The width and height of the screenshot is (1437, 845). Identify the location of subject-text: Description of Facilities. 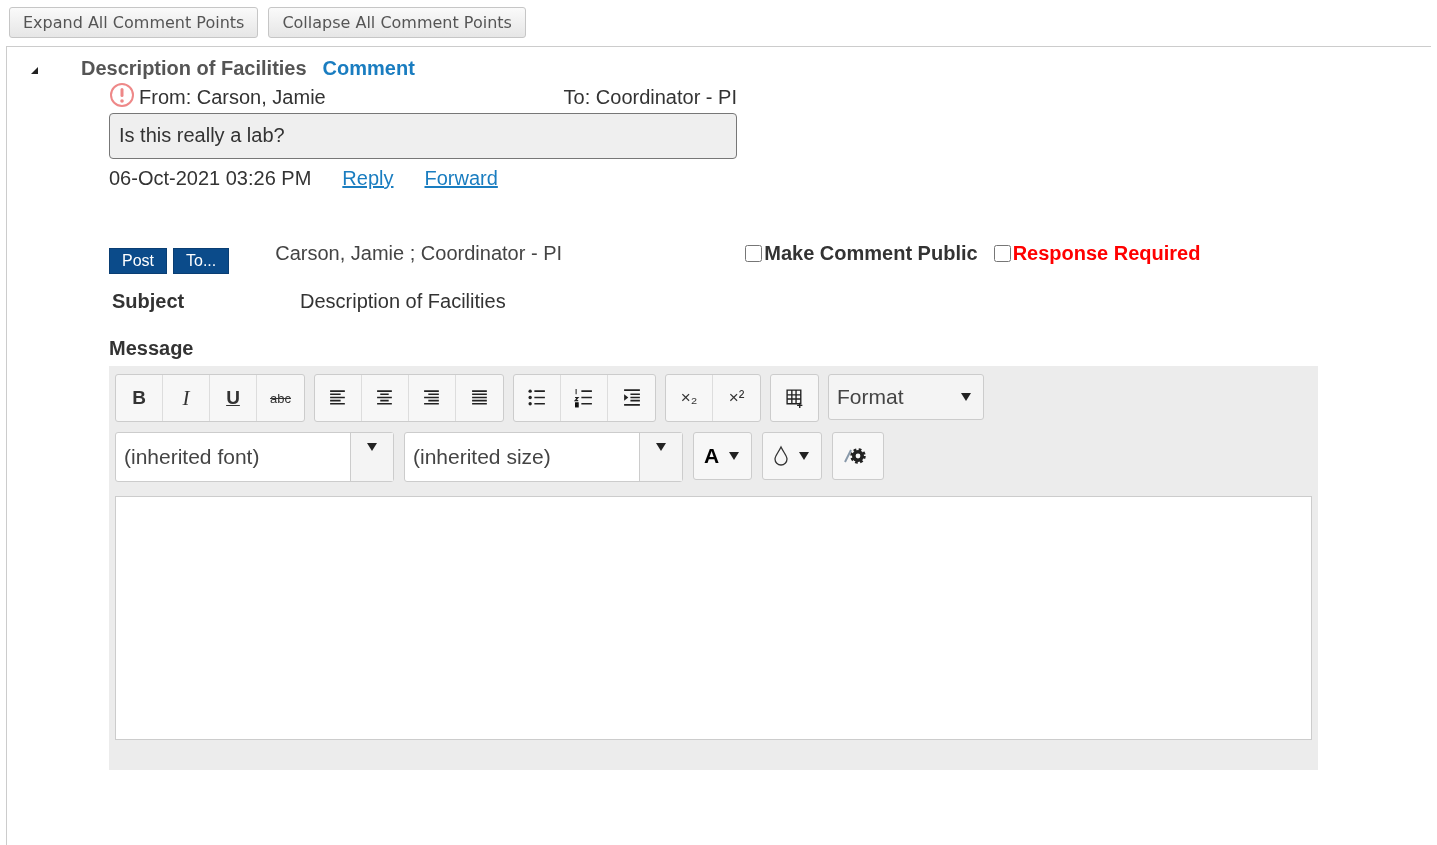
(403, 301).